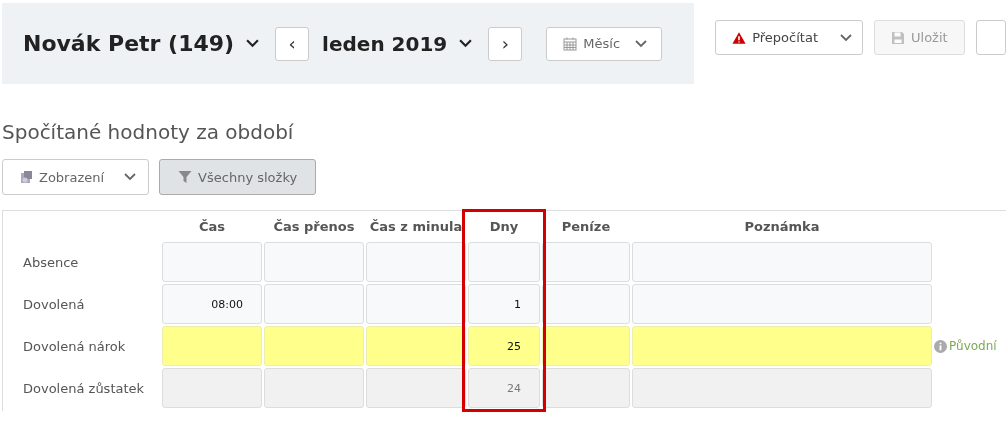 Image resolution: width=1006 pixels, height=433 pixels. What do you see at coordinates (504, 304) in the screenshot?
I see `table-cell: 1` at bounding box center [504, 304].